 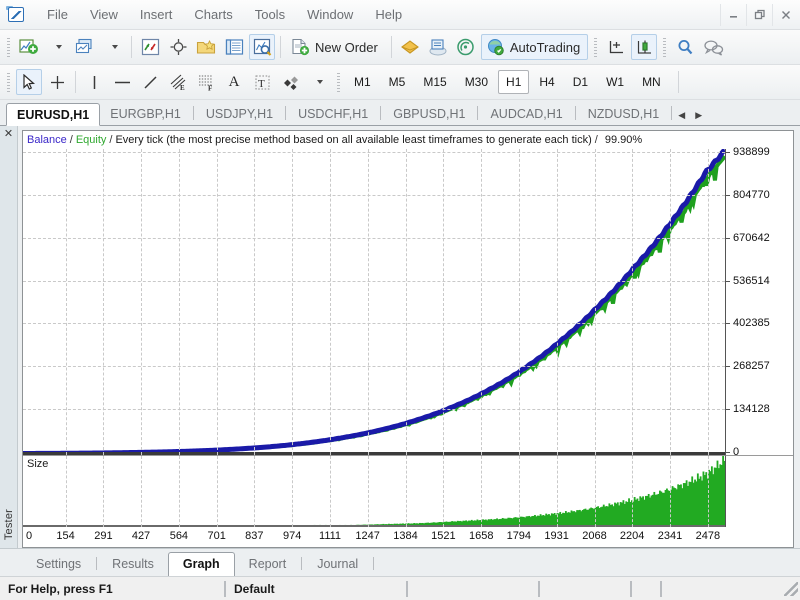 I want to click on chart-tab-eurusd: EURUSD,H1, so click(x=53, y=114).